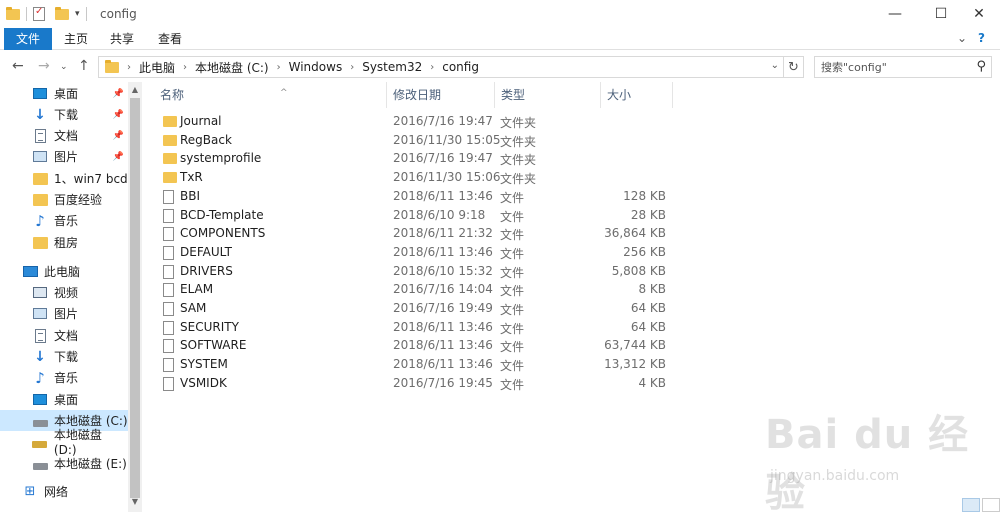 The height and width of the screenshot is (512, 1000). I want to click on sidebar-item-local-disk-d: 本地磁盘 (D:), so click(64, 442).